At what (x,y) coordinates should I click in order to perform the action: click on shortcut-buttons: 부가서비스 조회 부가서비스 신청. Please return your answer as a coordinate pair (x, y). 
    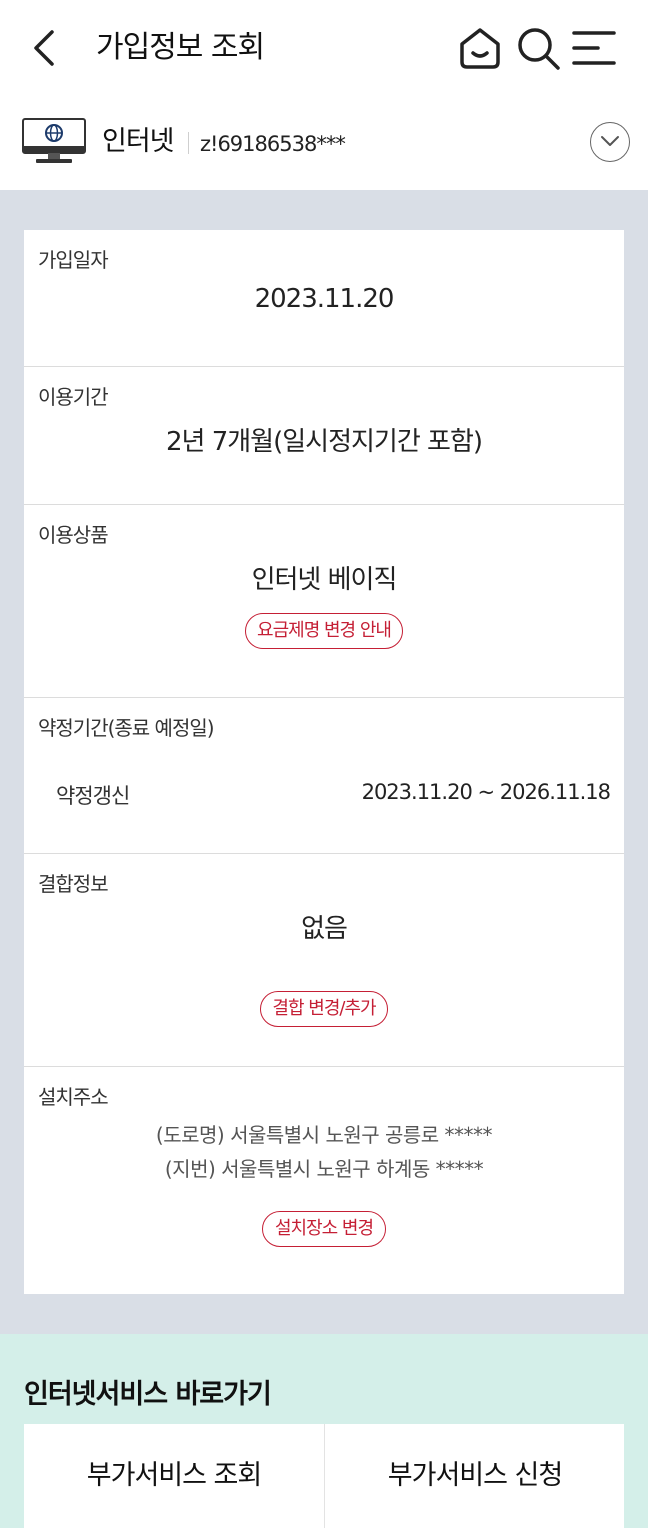
    Looking at the image, I should click on (324, 1476).